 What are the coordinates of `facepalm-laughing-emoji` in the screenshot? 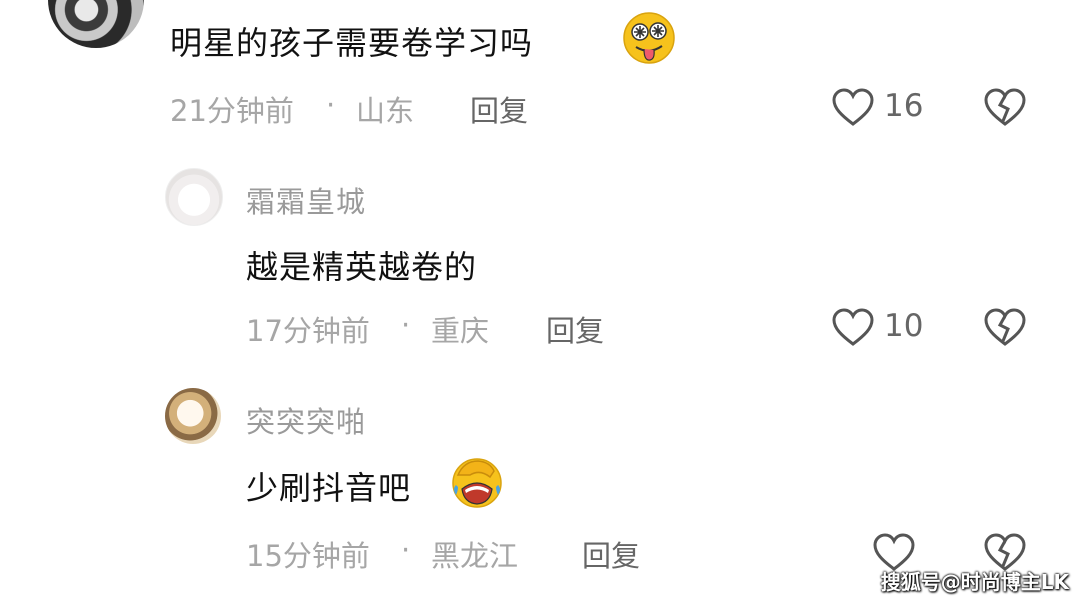 It's located at (477, 483).